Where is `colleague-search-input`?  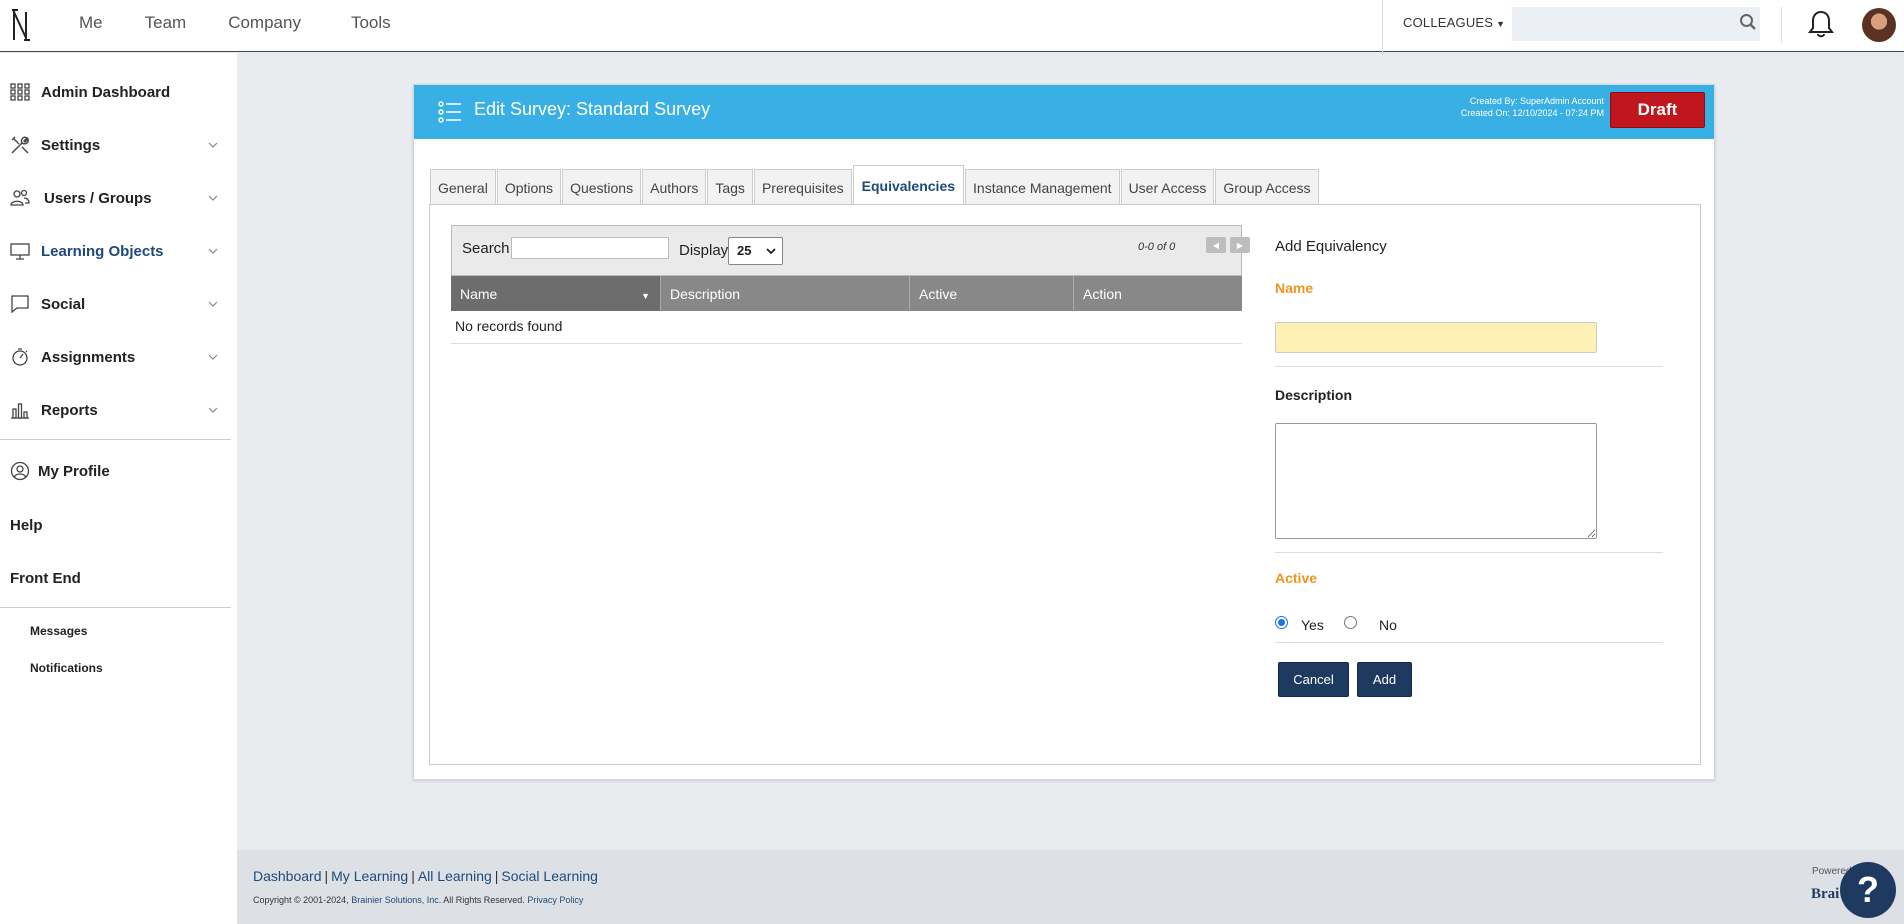 colleague-search-input is located at coordinates (1636, 24).